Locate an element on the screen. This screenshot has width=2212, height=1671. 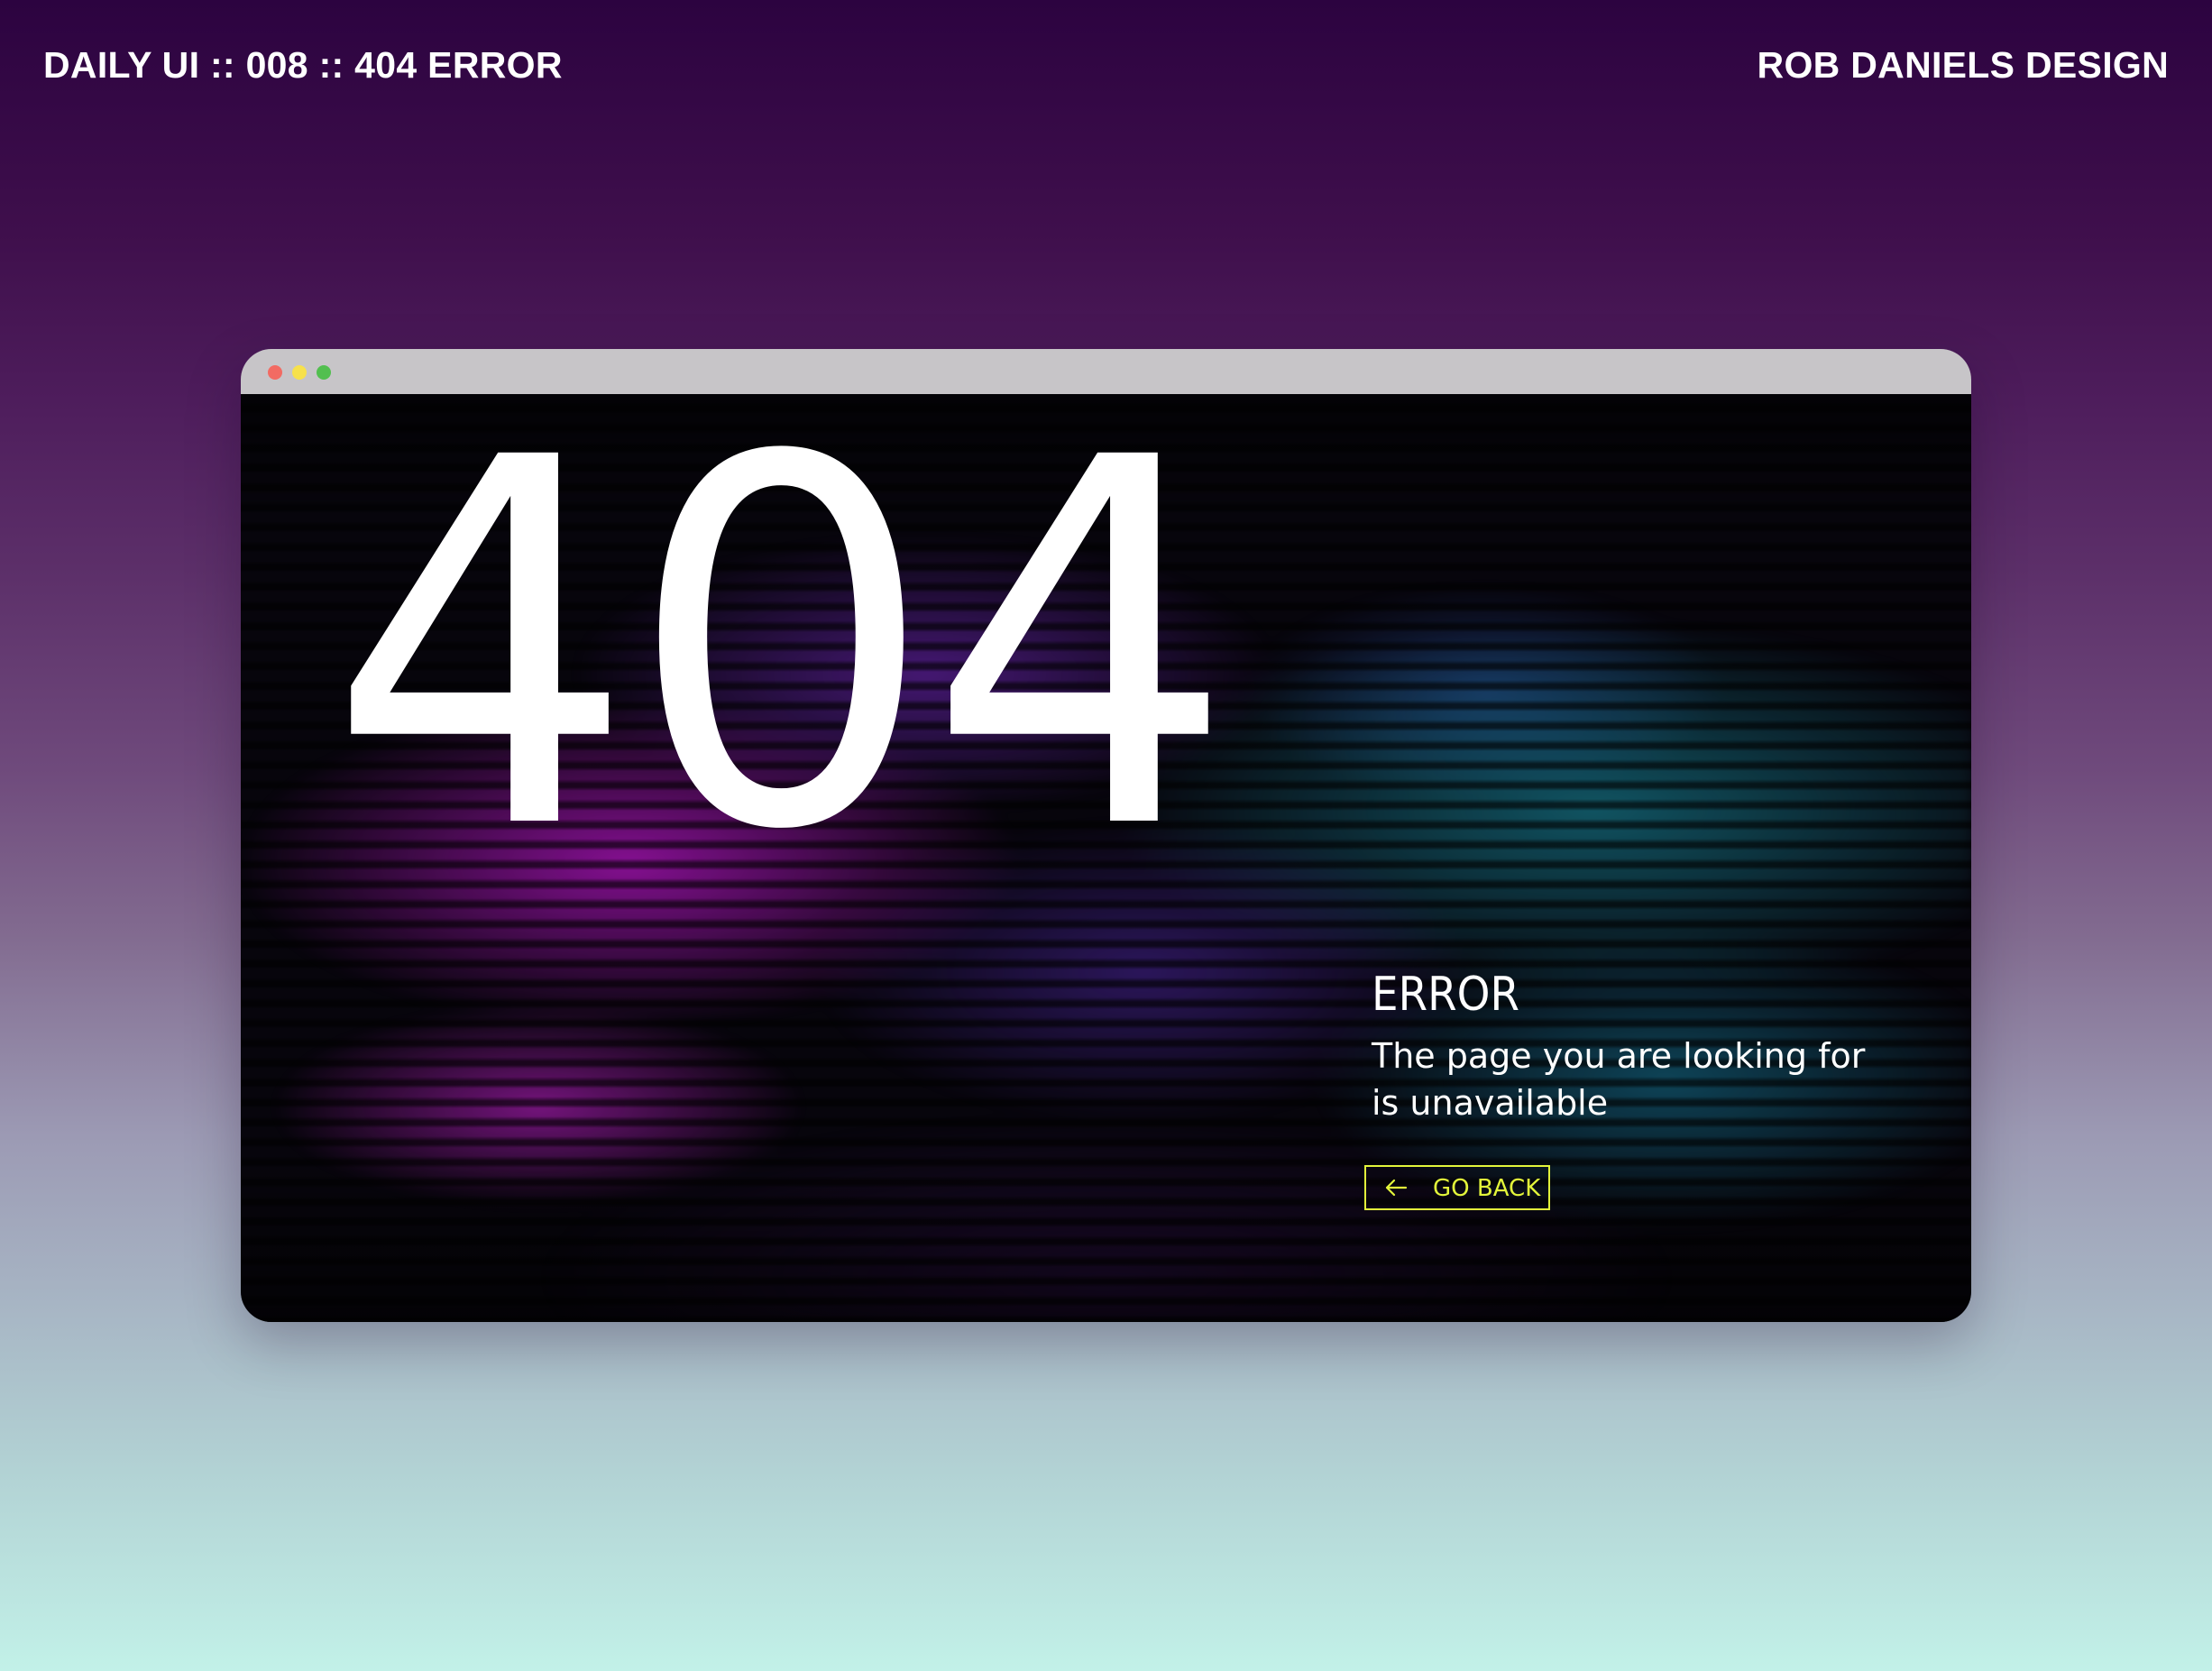
designer-credit: ROB DANIELS DESIGN is located at coordinates (1963, 65).